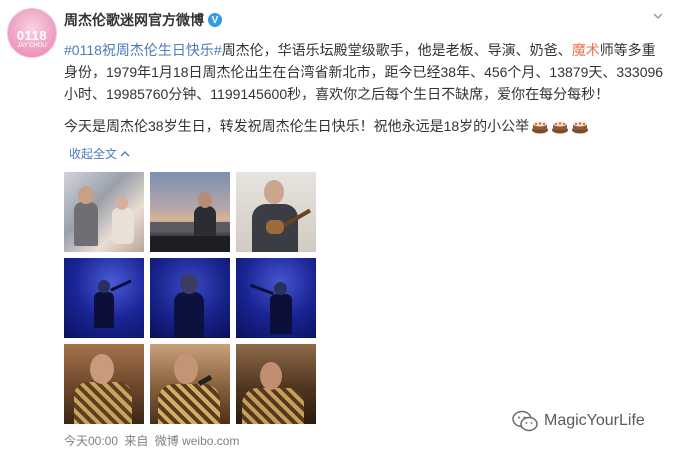 This screenshot has width=681, height=453. I want to click on collapse-button: 收起全文, so click(99, 153).